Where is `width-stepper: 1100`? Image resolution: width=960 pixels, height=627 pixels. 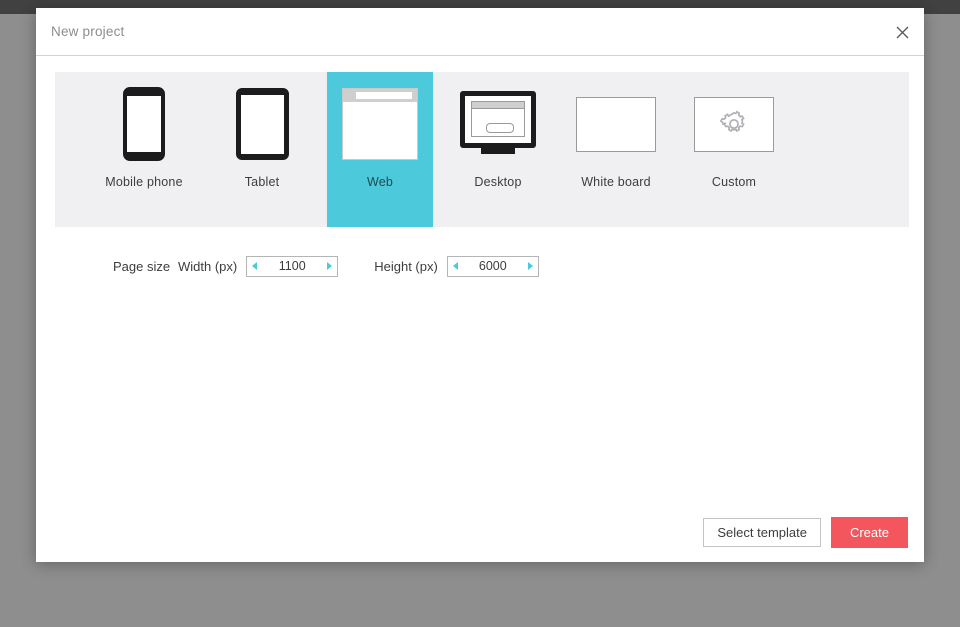 width-stepper: 1100 is located at coordinates (292, 266).